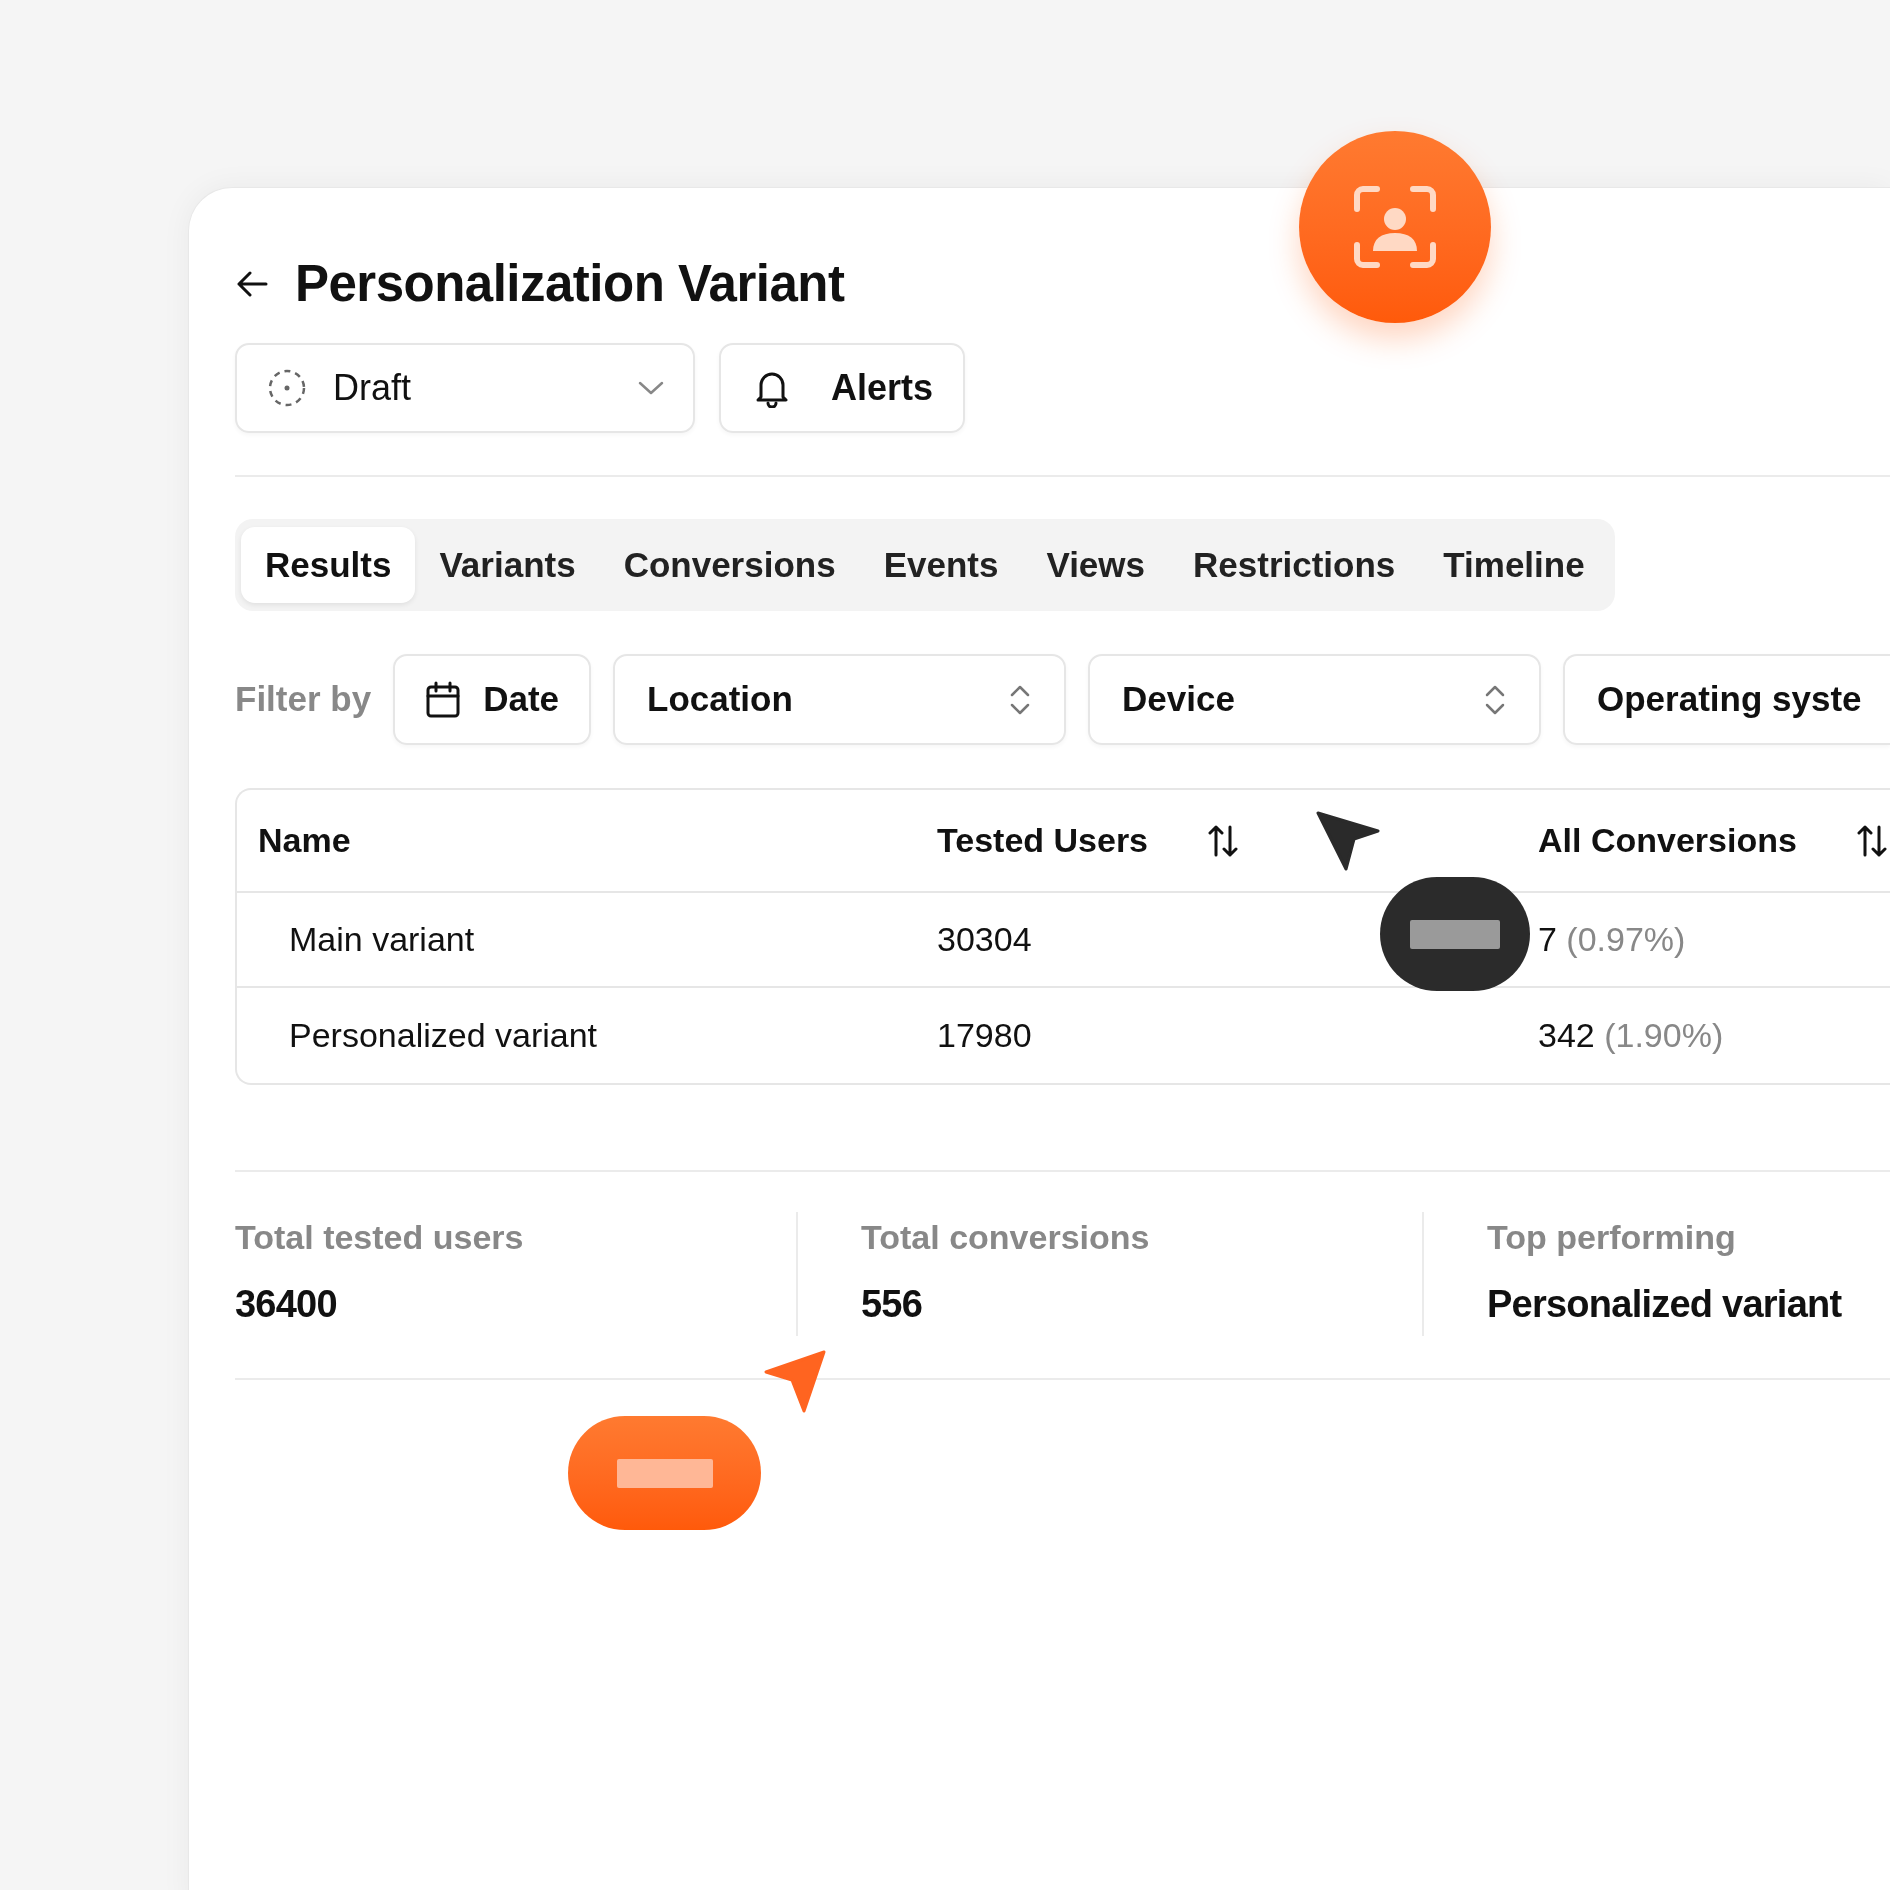 The height and width of the screenshot is (1890, 1890). Describe the element at coordinates (984, 939) in the screenshot. I see `table-cell: 30304` at that location.